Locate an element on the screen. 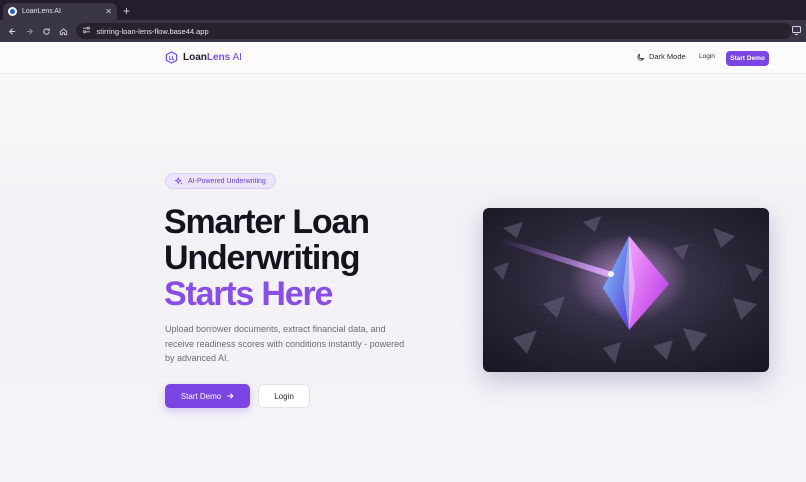  tab-title: LoanLens AI is located at coordinates (41, 11).